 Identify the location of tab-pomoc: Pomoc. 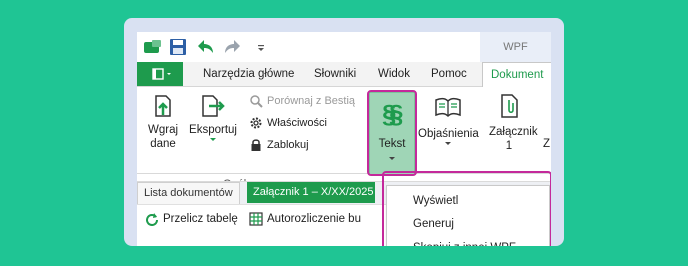
(449, 74).